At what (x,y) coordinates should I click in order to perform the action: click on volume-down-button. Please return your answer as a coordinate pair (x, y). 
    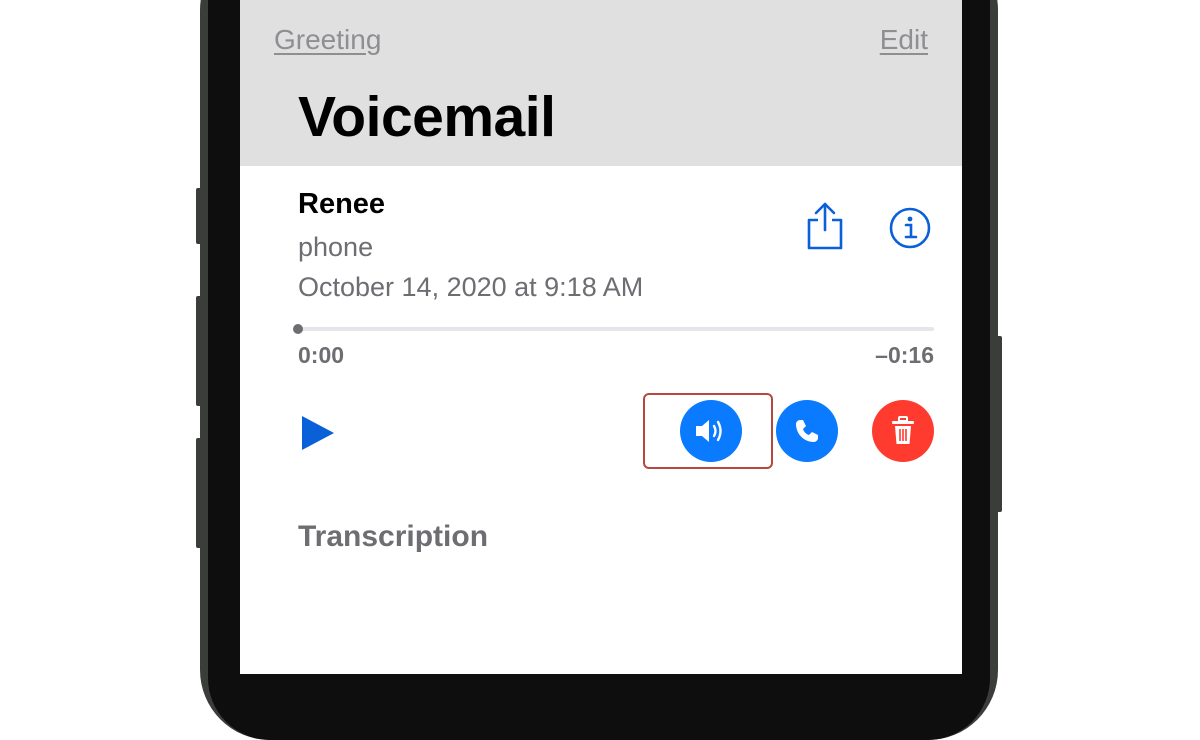
    Looking at the image, I should click on (200, 493).